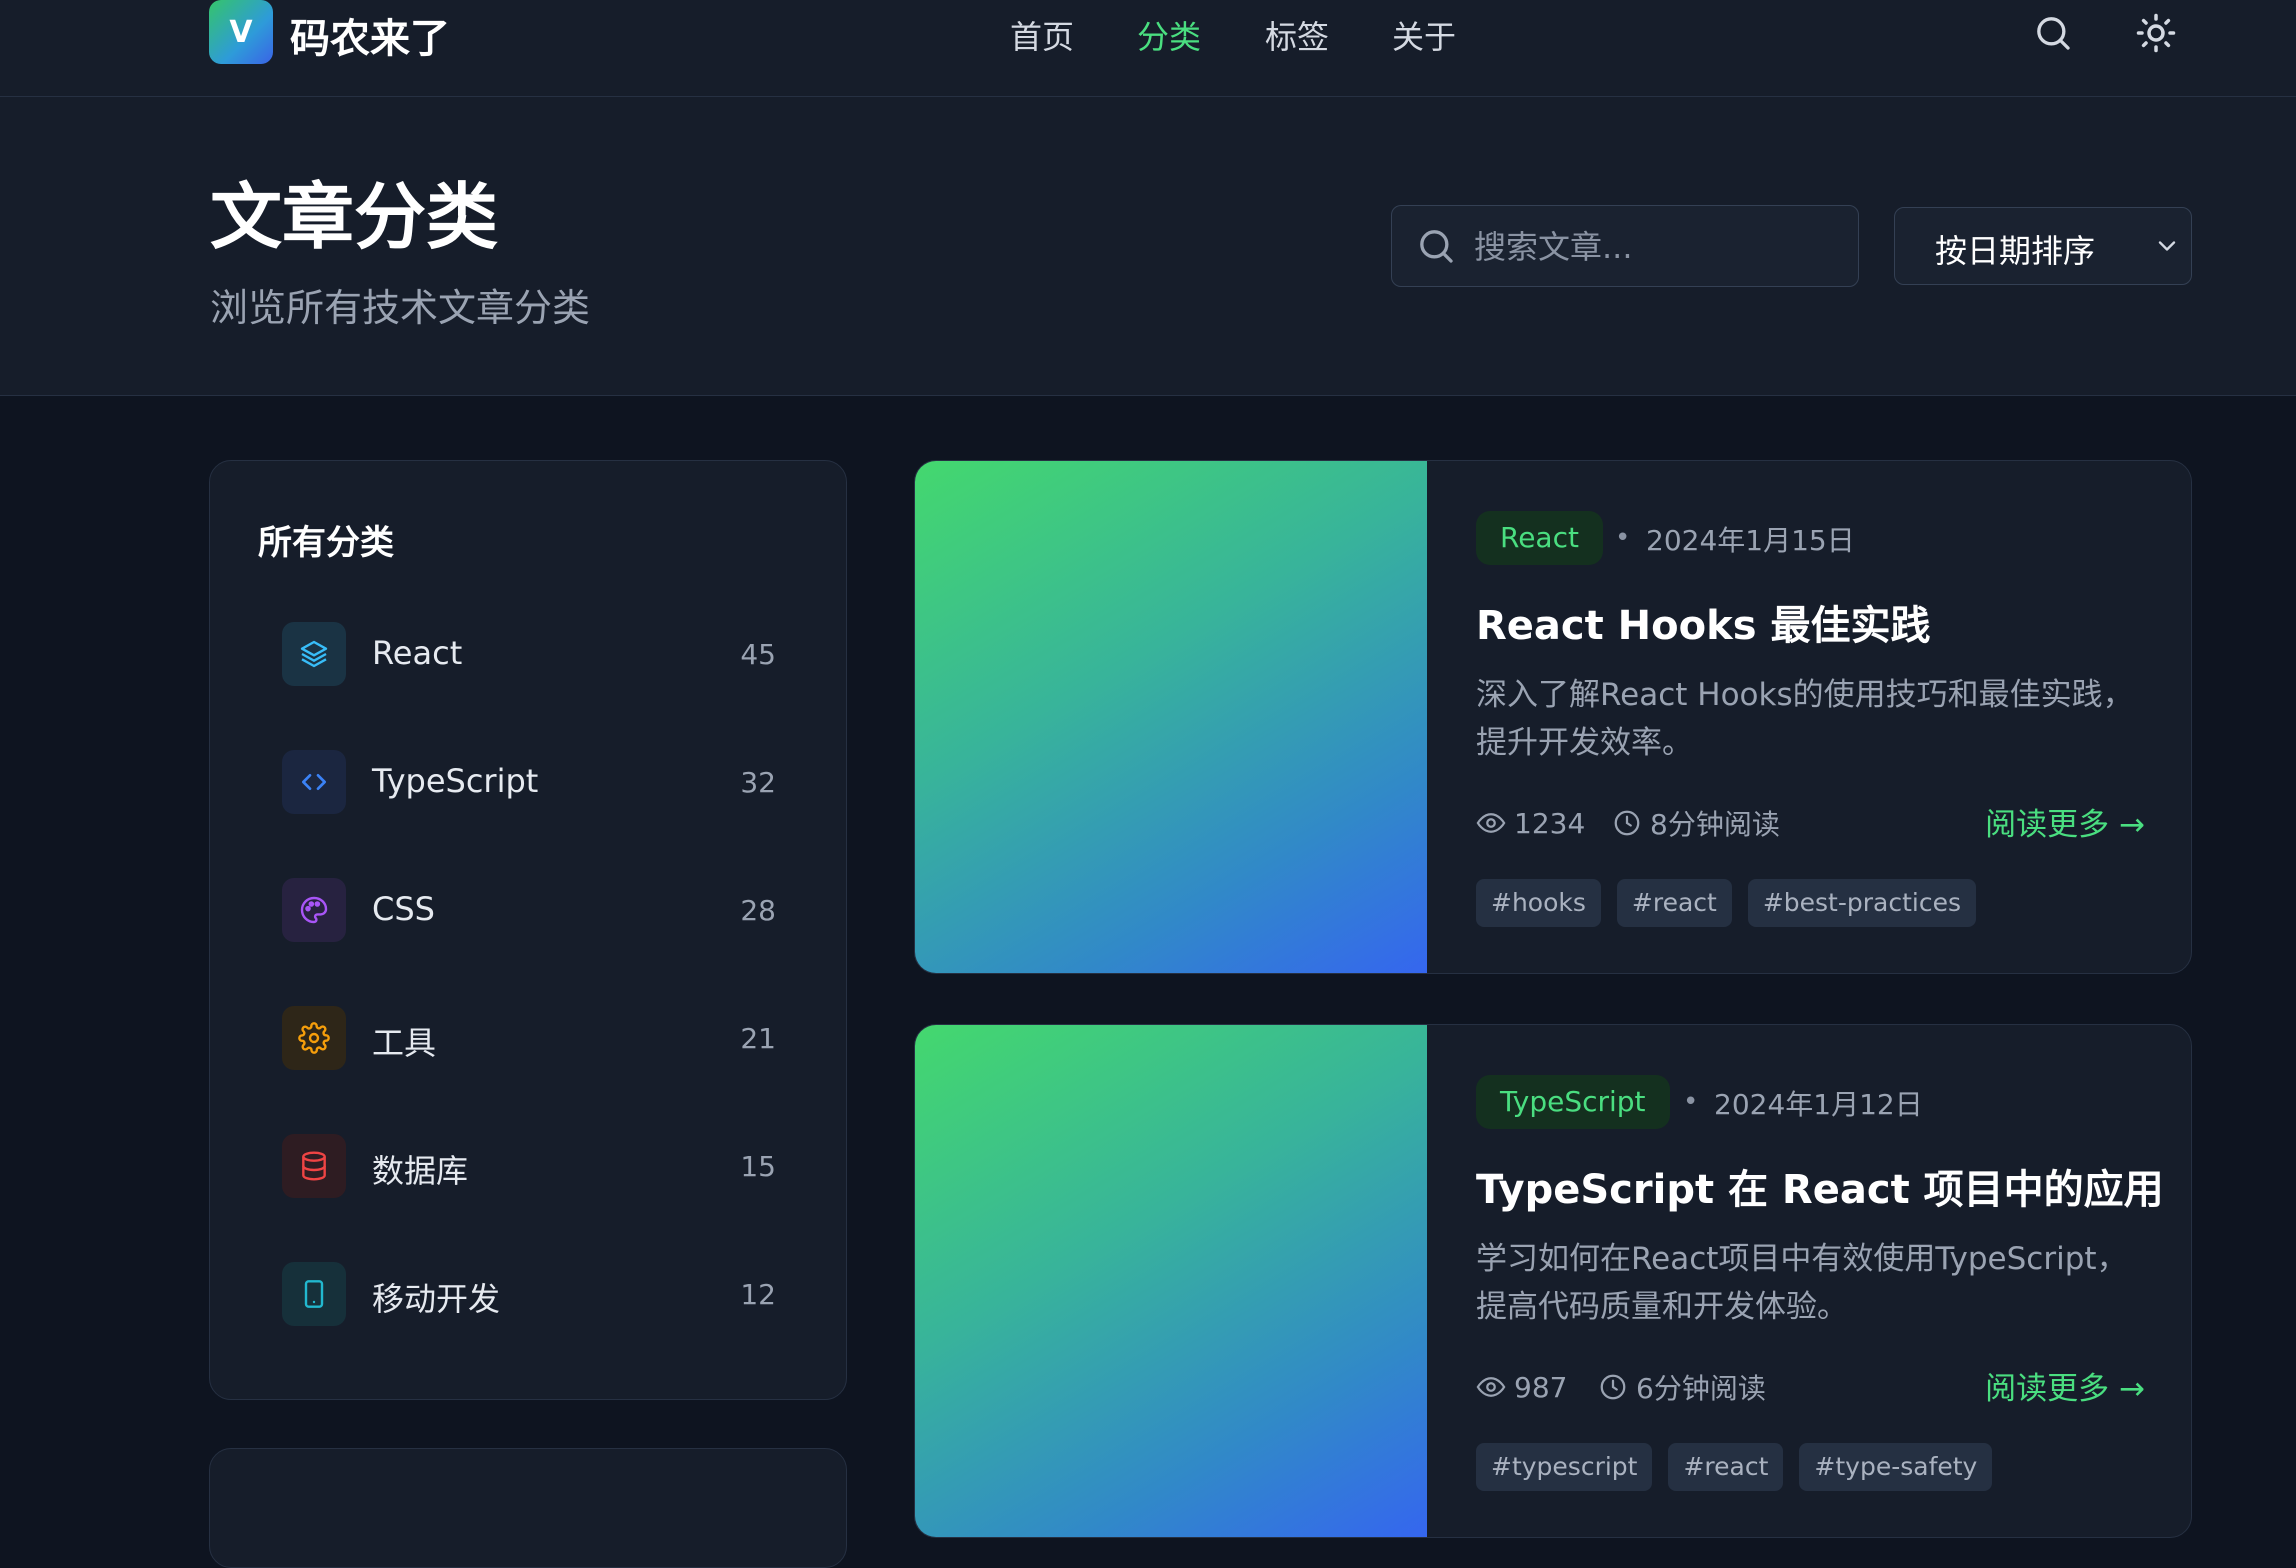 This screenshot has height=1568, width=2296. What do you see at coordinates (529, 911) in the screenshot?
I see `category-item-css: CSS 28` at bounding box center [529, 911].